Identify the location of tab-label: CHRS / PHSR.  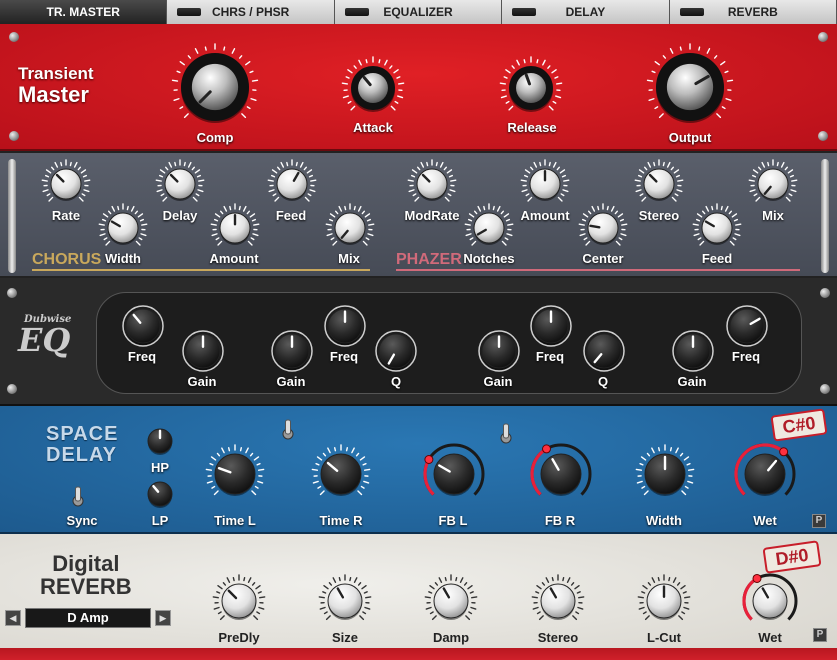
(250, 12).